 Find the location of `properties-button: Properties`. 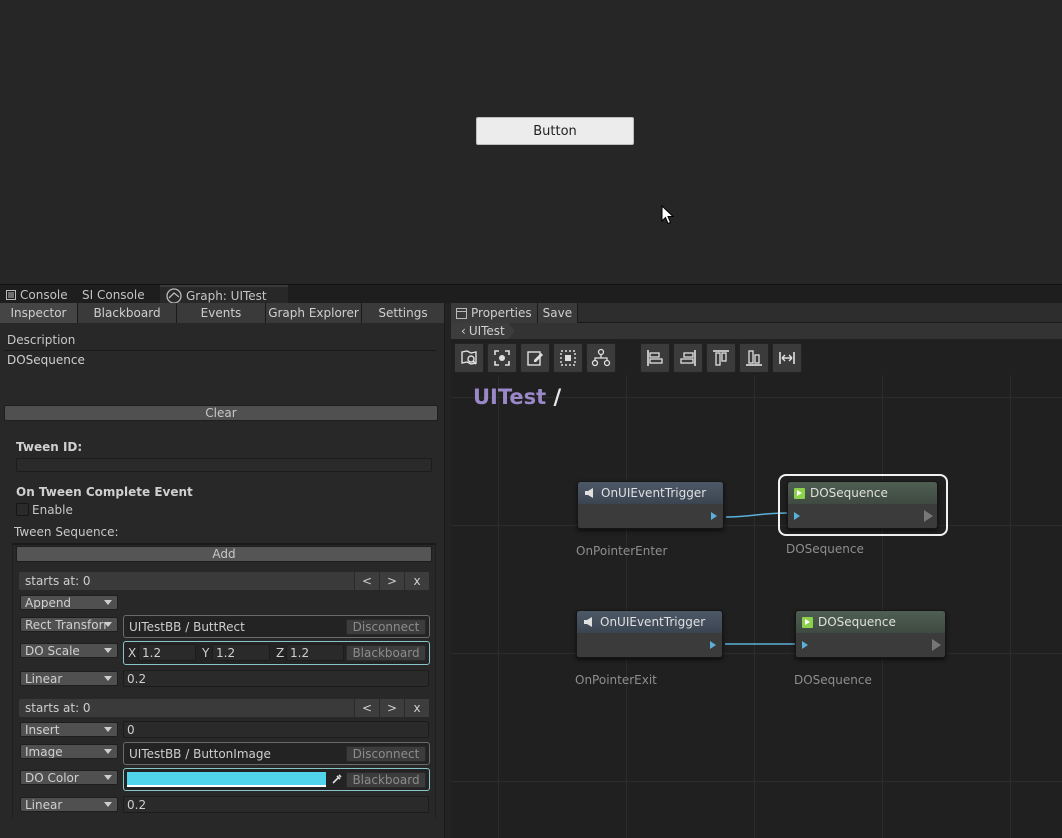

properties-button: Properties is located at coordinates (494, 313).